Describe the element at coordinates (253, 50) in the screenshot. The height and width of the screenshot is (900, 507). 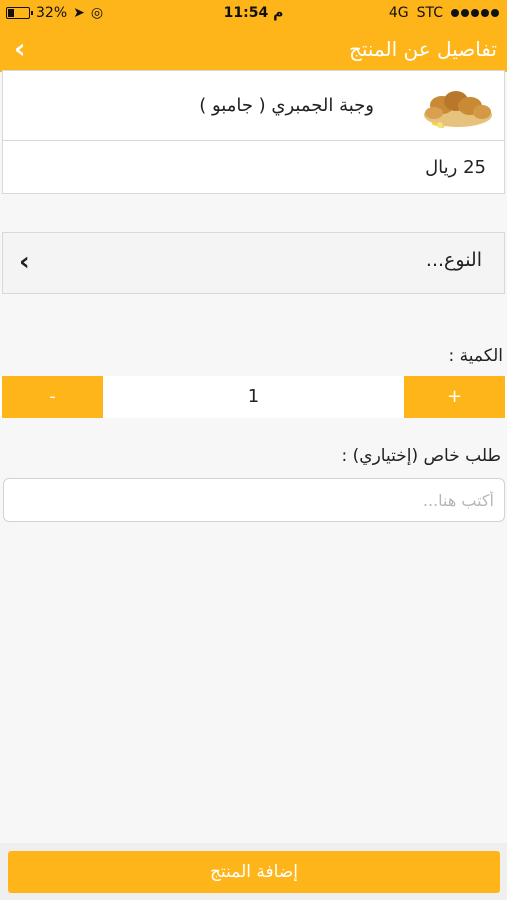
I see `nav-bar: ‹ تفاصيل عن المنتج` at that location.